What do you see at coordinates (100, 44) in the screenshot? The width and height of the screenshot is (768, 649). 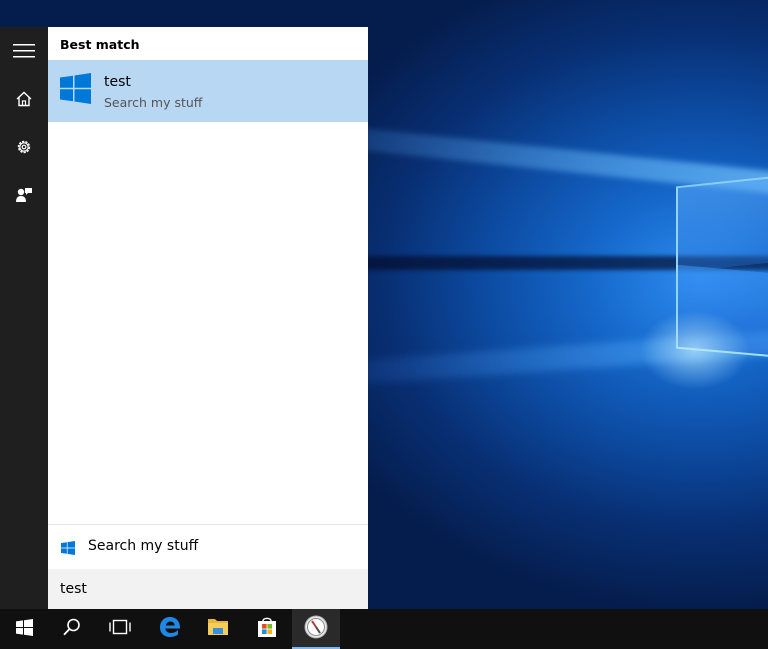 I see `best-match-header: Best match` at bounding box center [100, 44].